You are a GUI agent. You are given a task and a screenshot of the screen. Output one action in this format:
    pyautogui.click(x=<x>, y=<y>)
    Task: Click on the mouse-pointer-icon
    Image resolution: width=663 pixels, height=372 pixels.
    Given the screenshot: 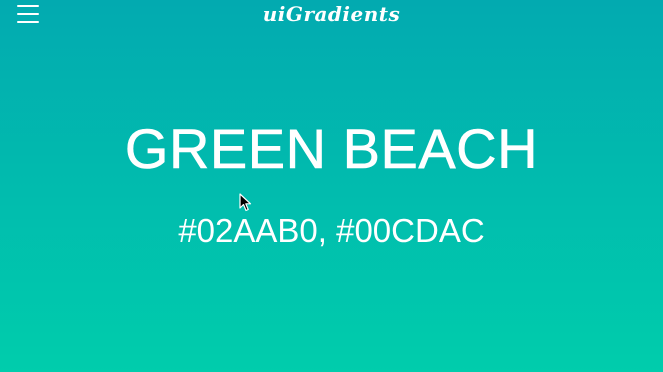 What is the action you would take?
    pyautogui.click(x=245, y=202)
    